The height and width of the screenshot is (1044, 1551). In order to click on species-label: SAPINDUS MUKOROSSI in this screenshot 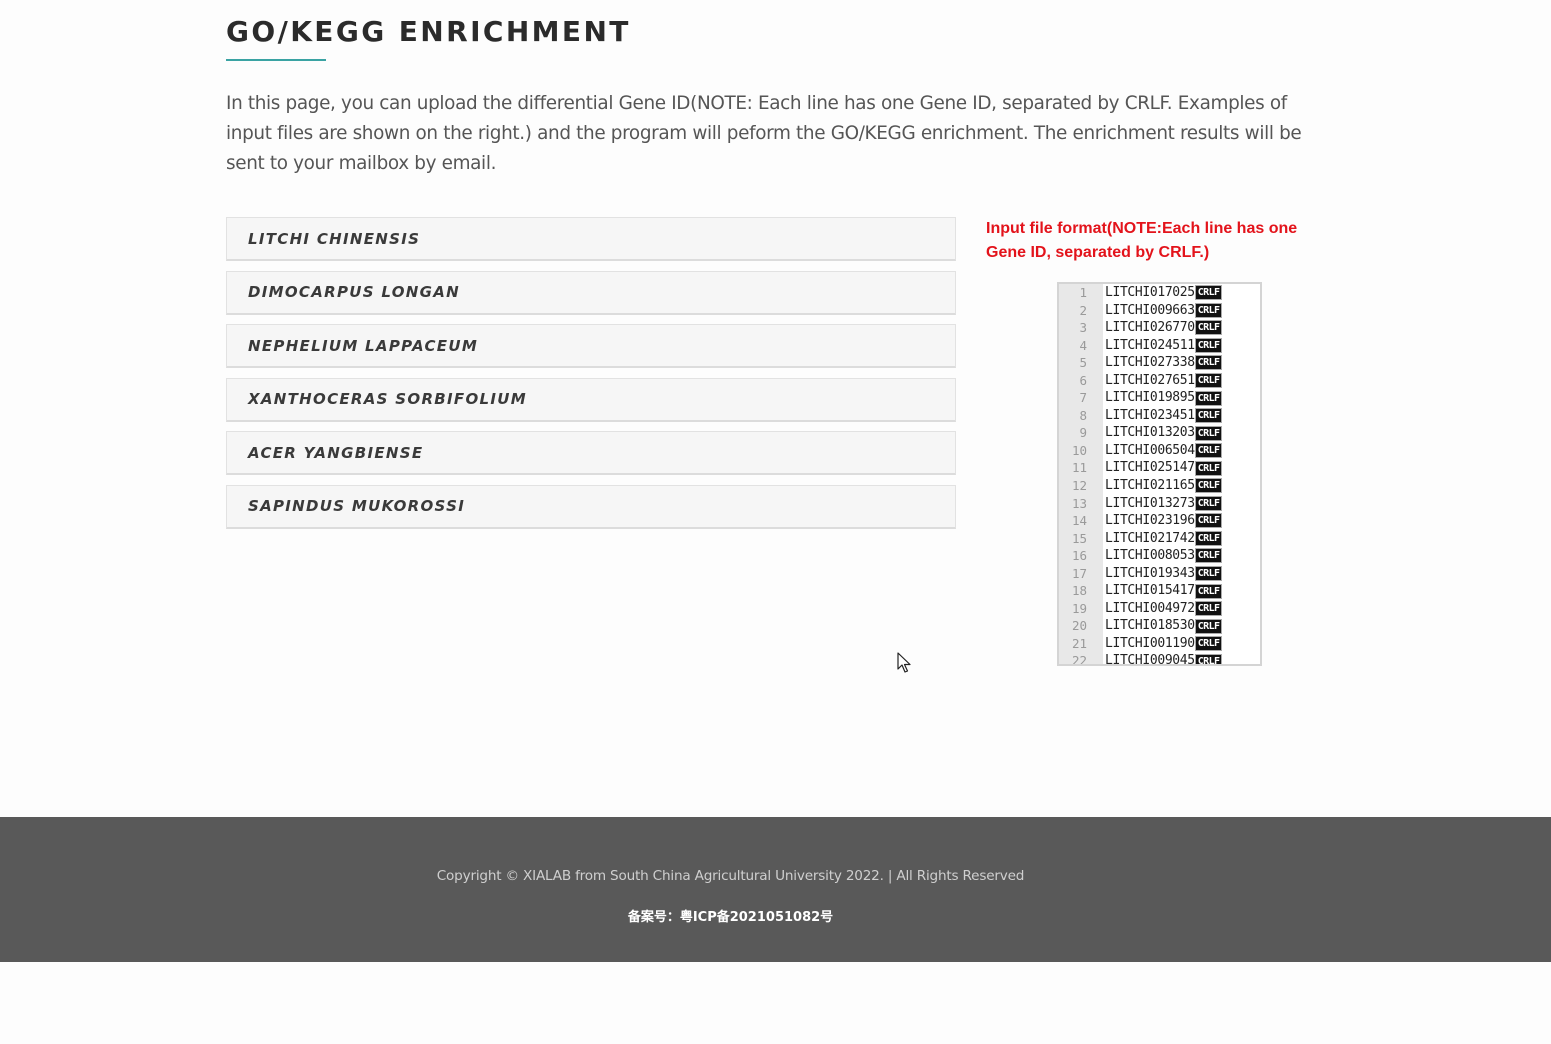, I will do `click(357, 506)`.